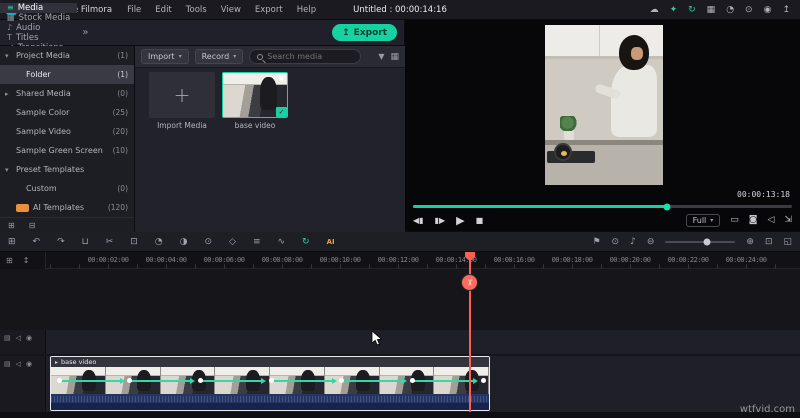 The image size is (800, 418). What do you see at coordinates (364, 32) in the screenshot?
I see `export-button: ↥ Export` at bounding box center [364, 32].